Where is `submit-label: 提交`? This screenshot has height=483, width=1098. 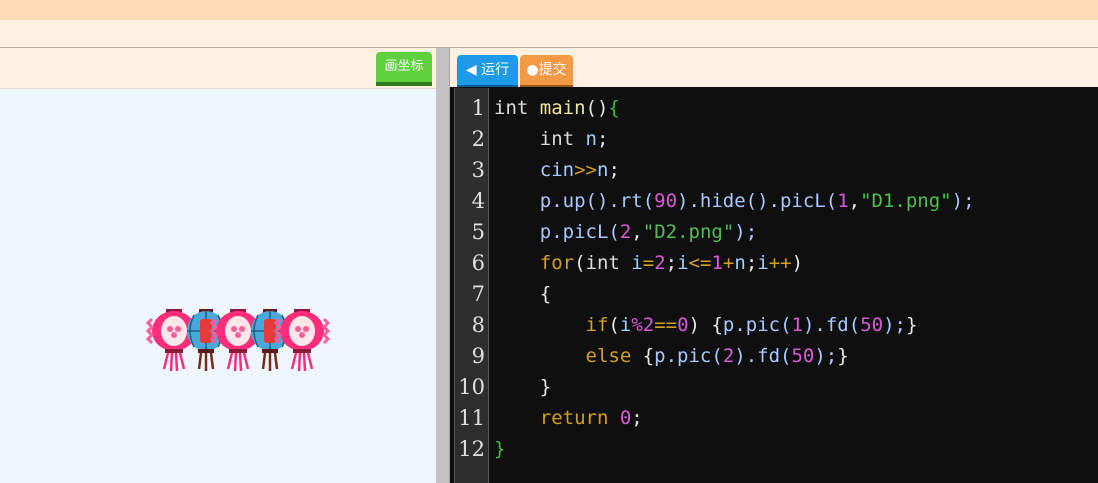 submit-label: 提交 is located at coordinates (552, 70).